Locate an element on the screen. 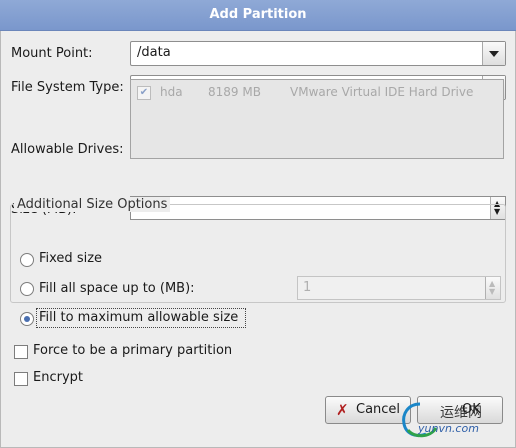 The height and width of the screenshot is (448, 516). fill-up-to-radio is located at coordinates (27, 289).